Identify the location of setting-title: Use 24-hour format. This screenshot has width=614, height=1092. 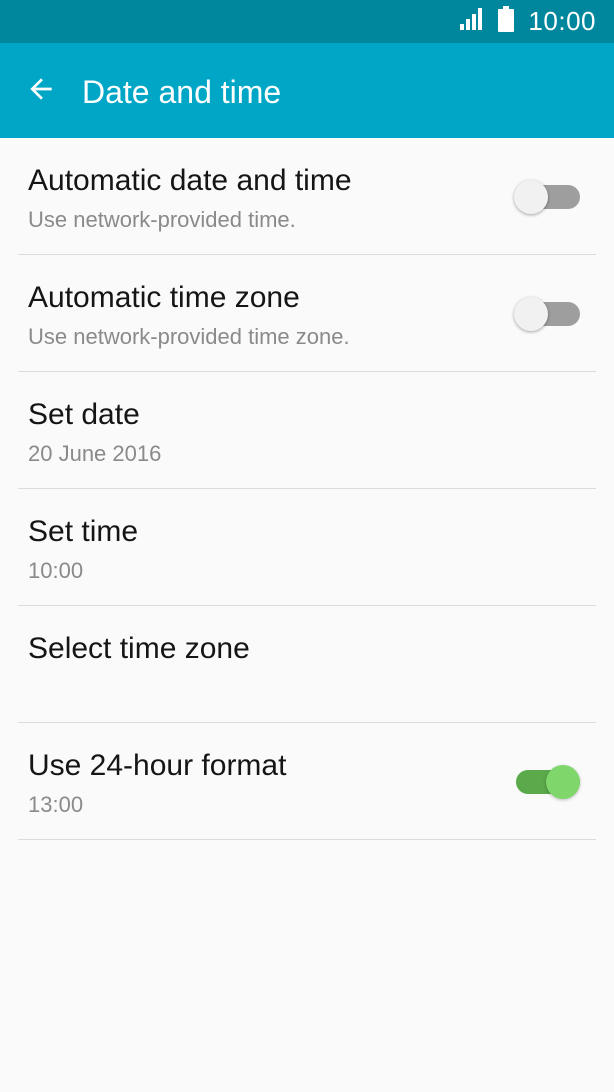
(157, 765).